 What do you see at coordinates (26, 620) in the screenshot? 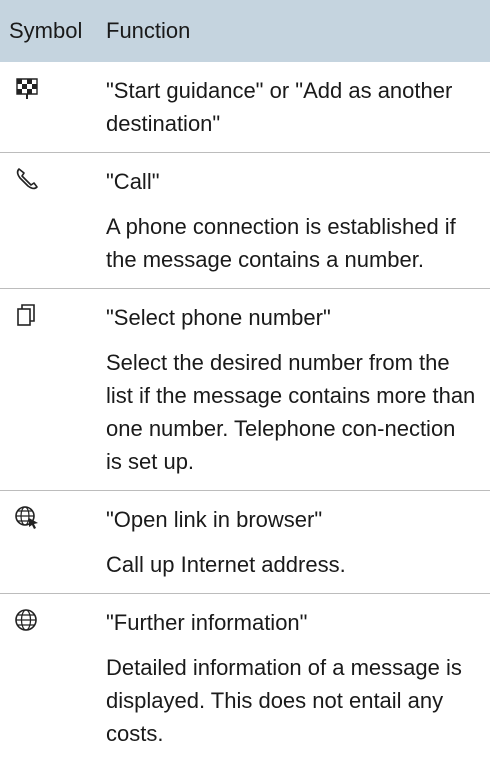
I see `globe-info-icon` at bounding box center [26, 620].